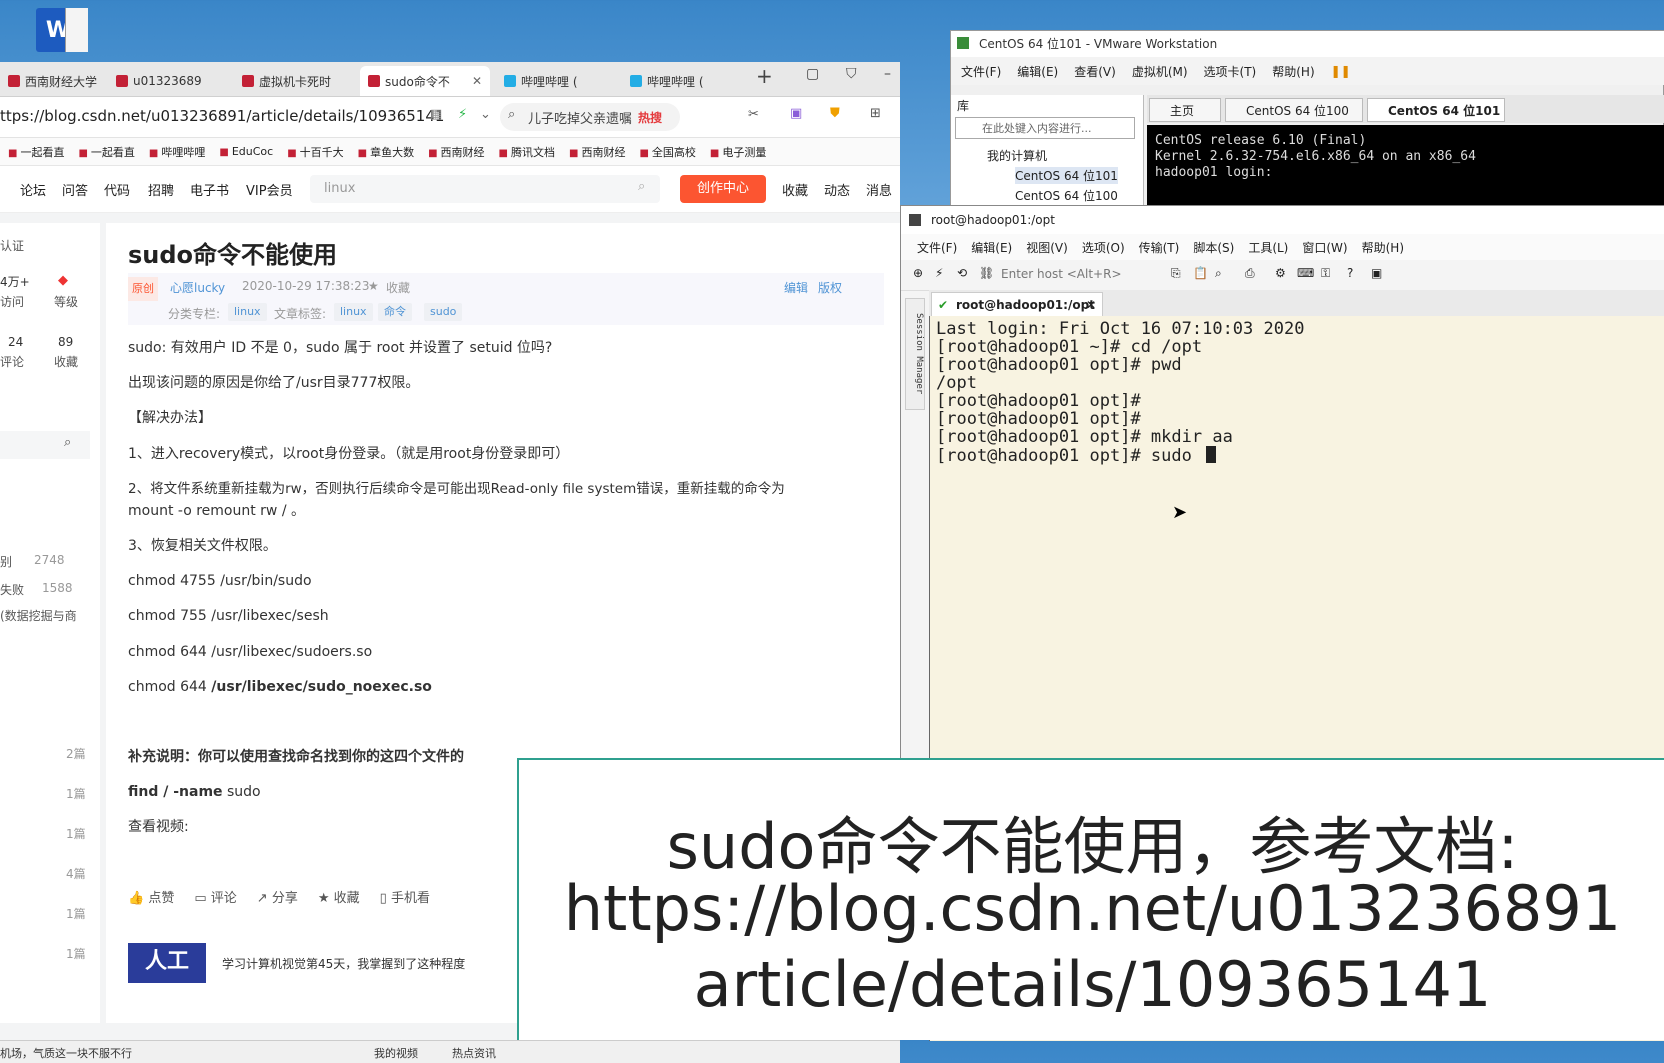 This screenshot has height=1063, width=1664. Describe the element at coordinates (277, 896) in the screenshot. I see `share-button: ↗ 分享` at that location.